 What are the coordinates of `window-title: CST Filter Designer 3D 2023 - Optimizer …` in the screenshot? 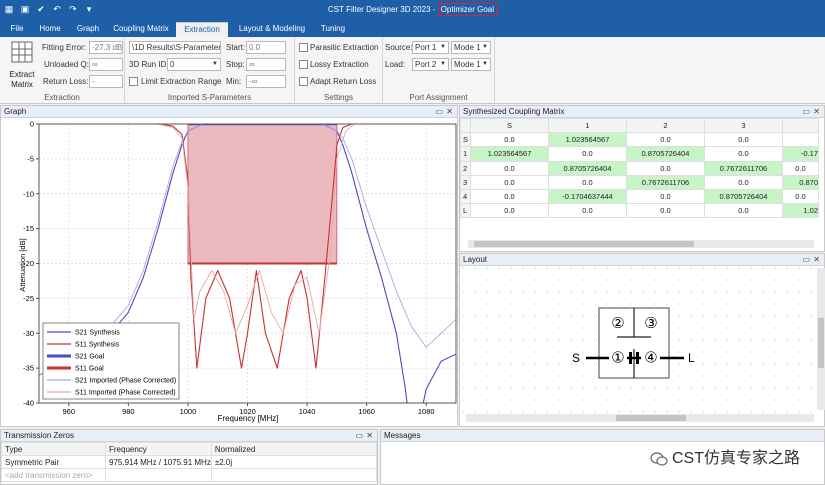 It's located at (412, 9).